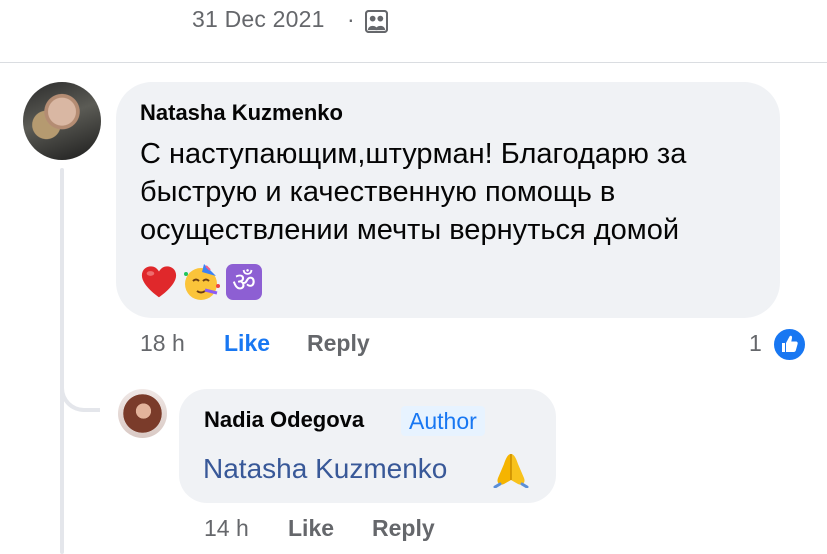 This screenshot has height=554, width=827. What do you see at coordinates (443, 421) in the screenshot?
I see `author-badge: Author` at bounding box center [443, 421].